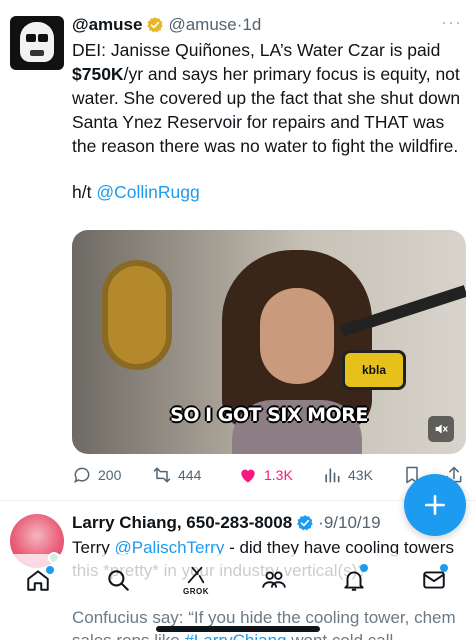  What do you see at coordinates (147, 192) in the screenshot?
I see `mention-link: @CollinRugg` at bounding box center [147, 192].